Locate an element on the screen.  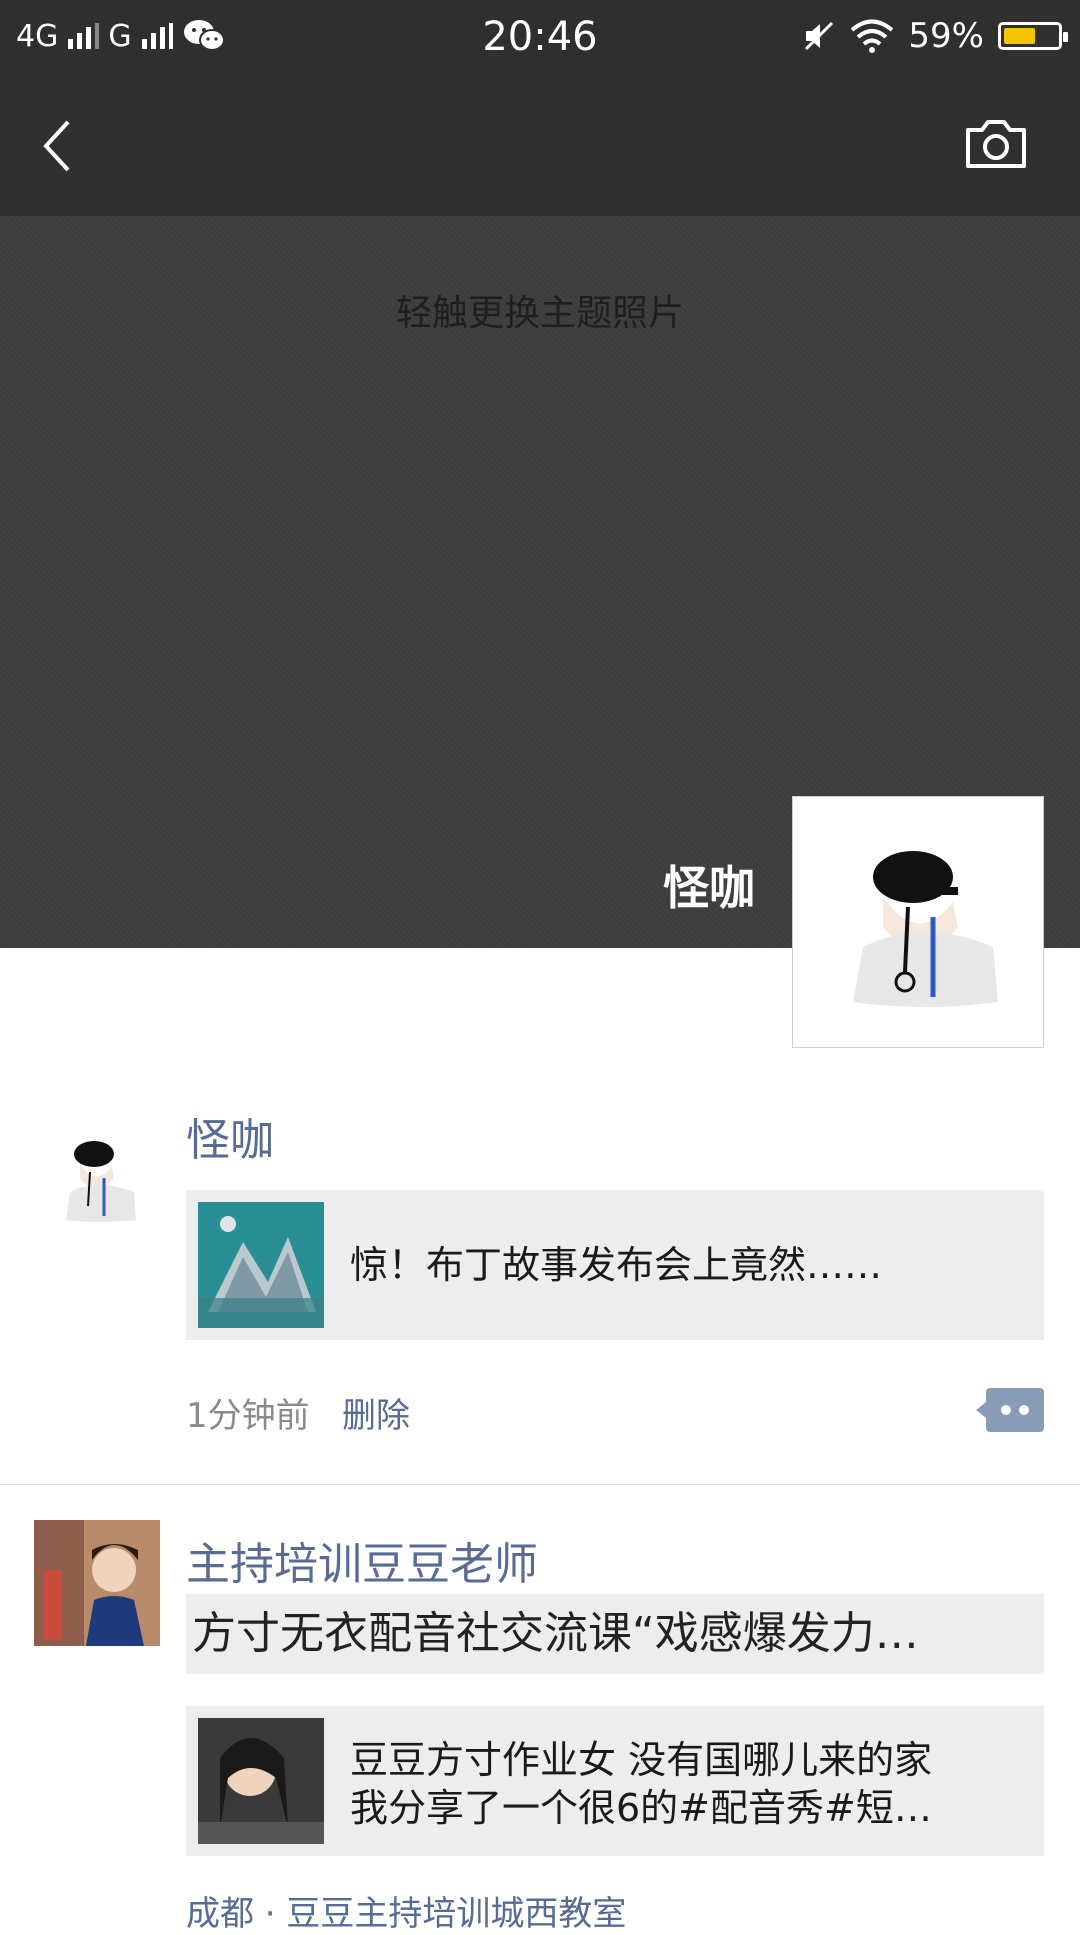
battery-percent: 59% is located at coordinates (946, 36).